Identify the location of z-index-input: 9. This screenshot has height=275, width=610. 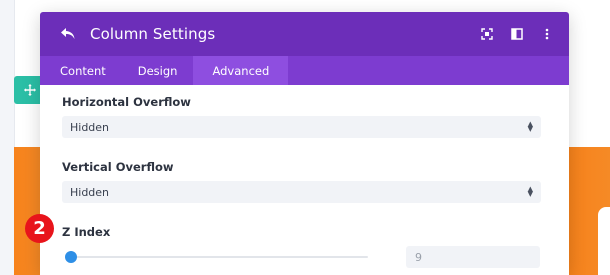
(473, 257).